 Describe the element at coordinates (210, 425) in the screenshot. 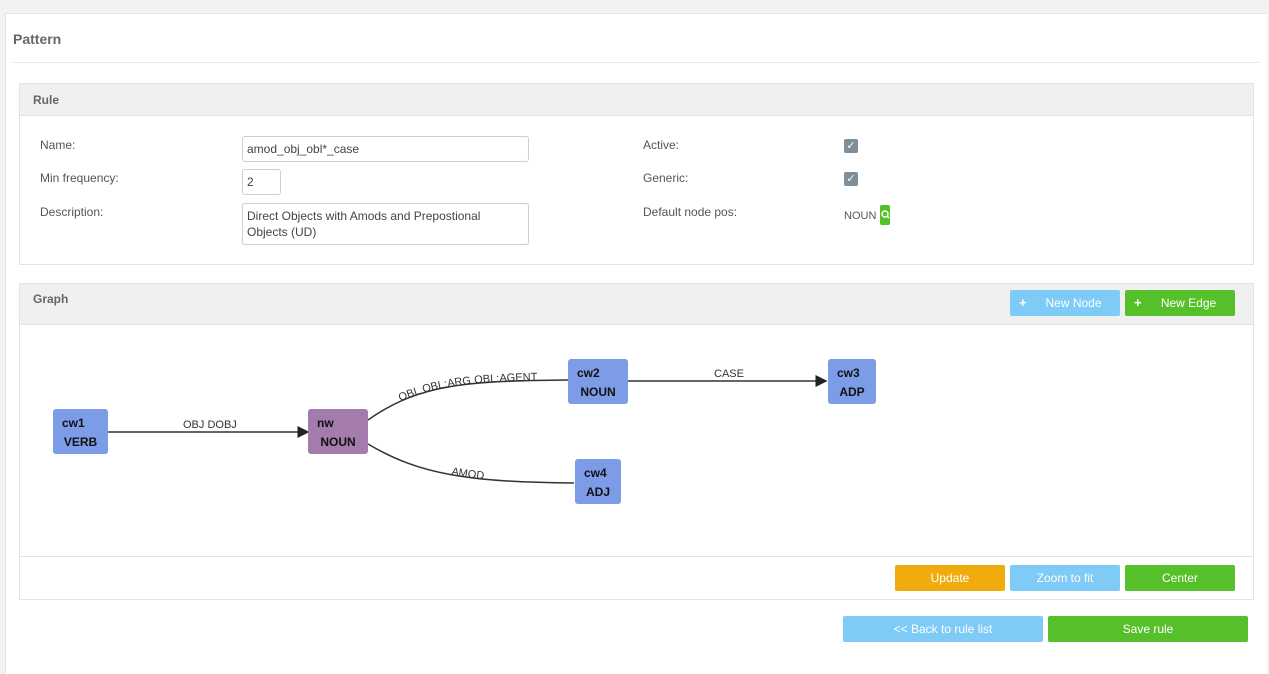

I see `edge-label-cw1-nw: OBJ DOBJ` at that location.